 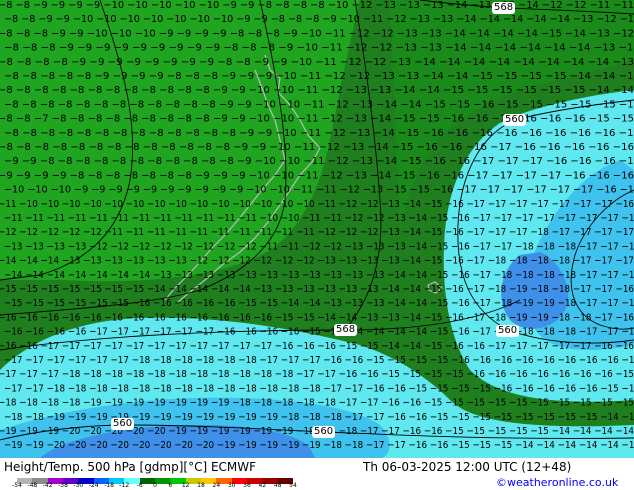 I want to click on legend-tick: -54, so click(x=17, y=485).